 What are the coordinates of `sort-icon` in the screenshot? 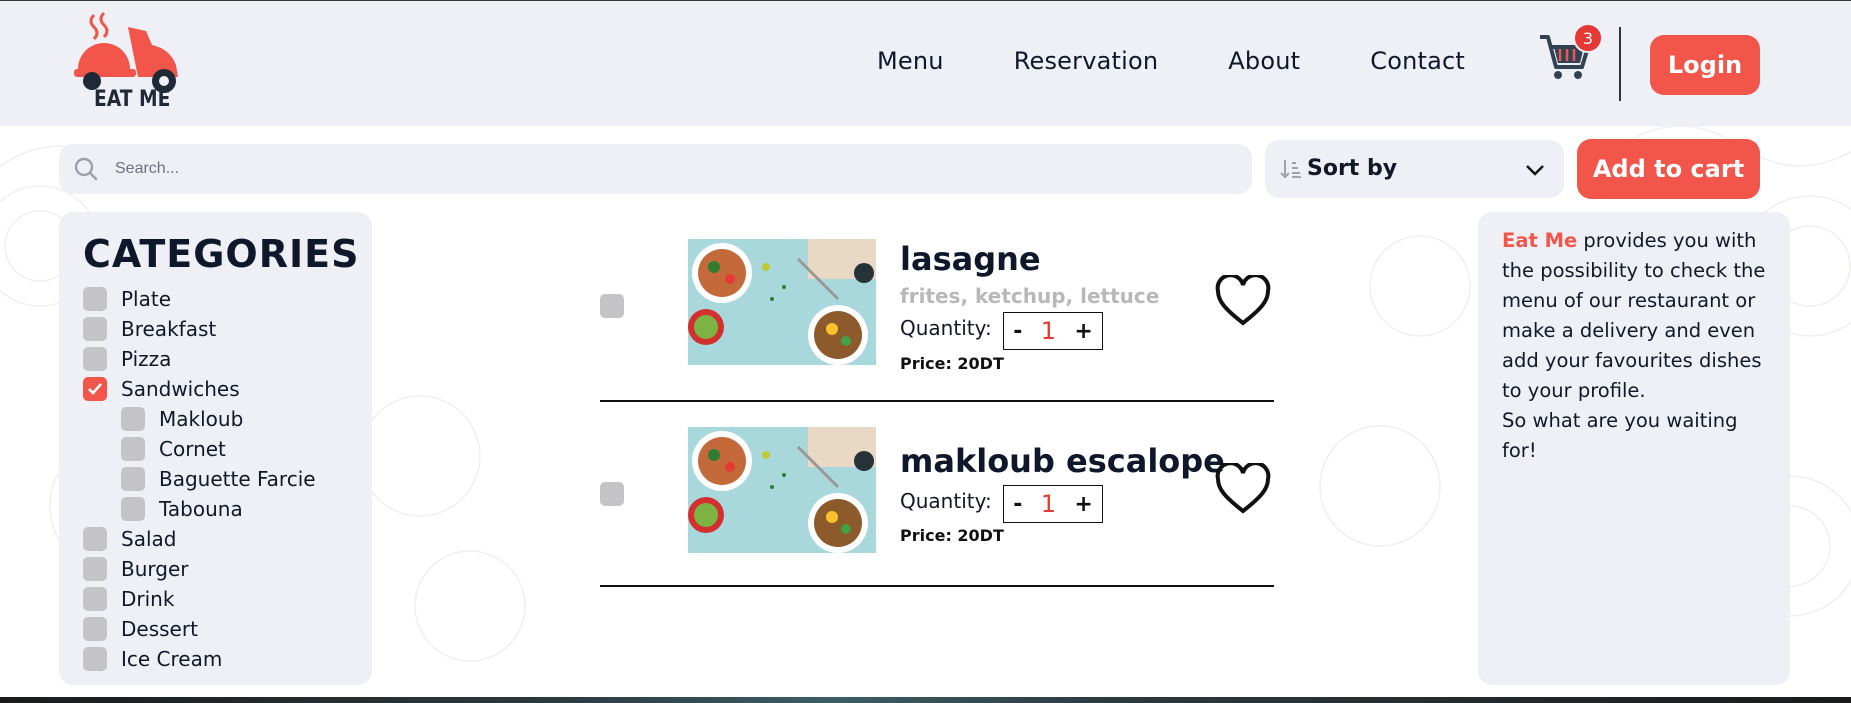 It's located at (1290, 169).